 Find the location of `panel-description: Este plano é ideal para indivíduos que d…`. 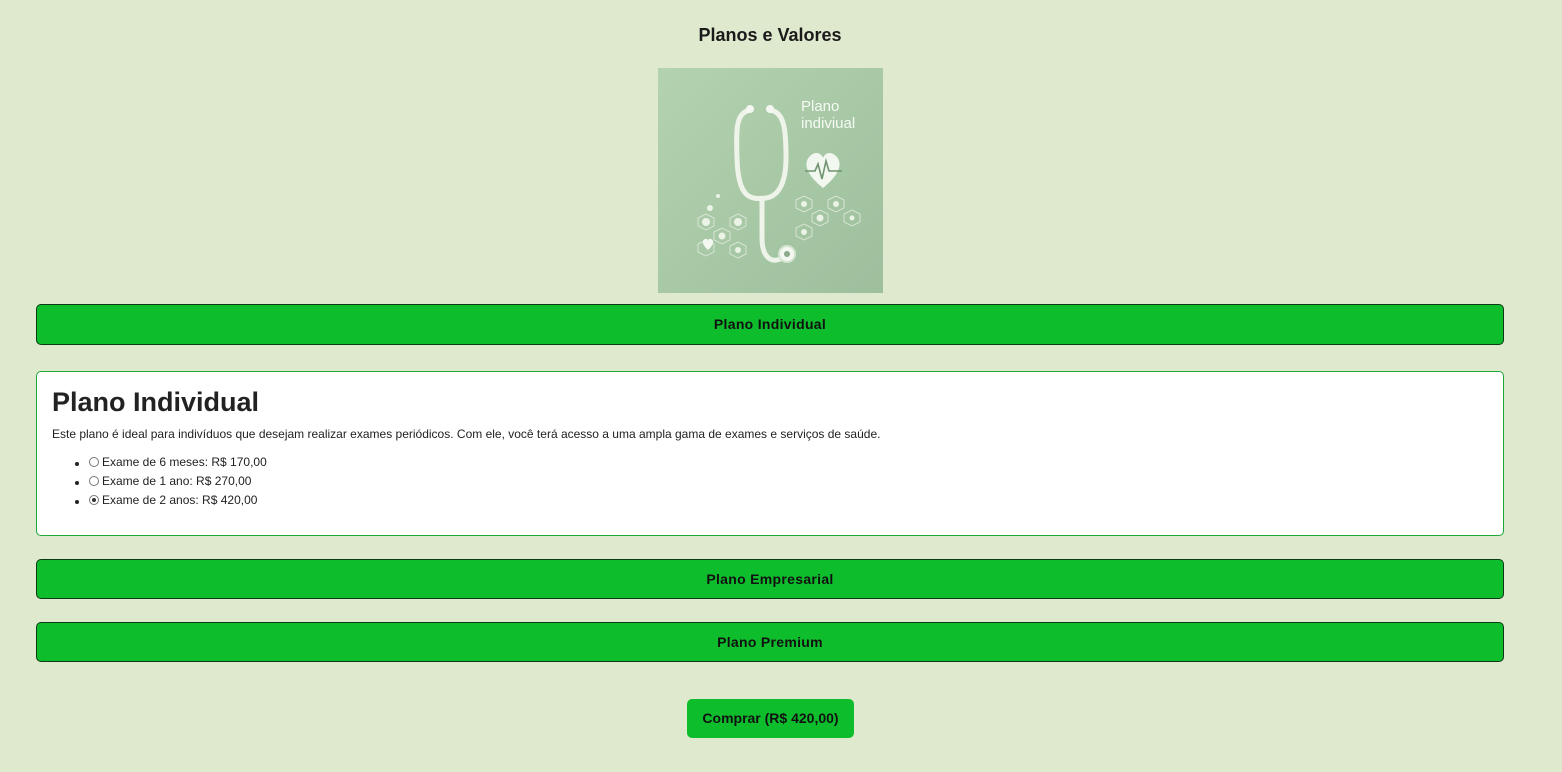

panel-description: Este plano é ideal para indivíduos que d… is located at coordinates (466, 434).